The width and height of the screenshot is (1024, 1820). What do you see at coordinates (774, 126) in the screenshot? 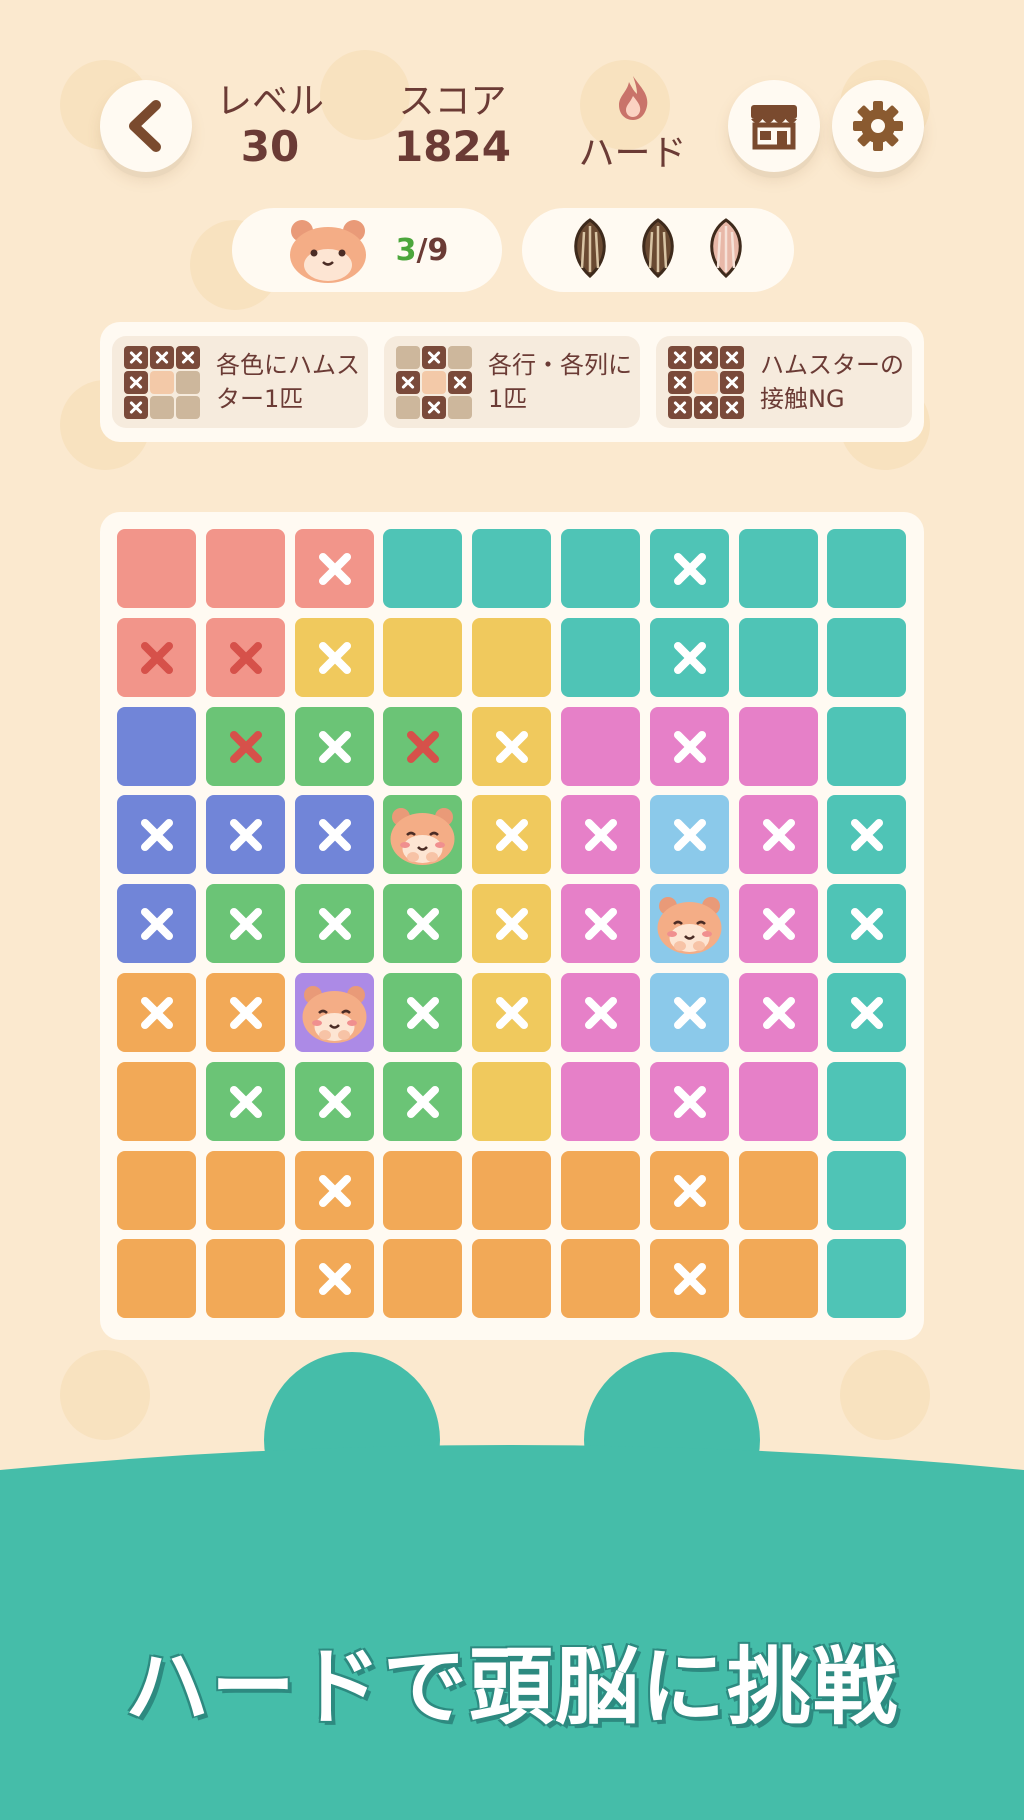
I see `shop-button` at bounding box center [774, 126].